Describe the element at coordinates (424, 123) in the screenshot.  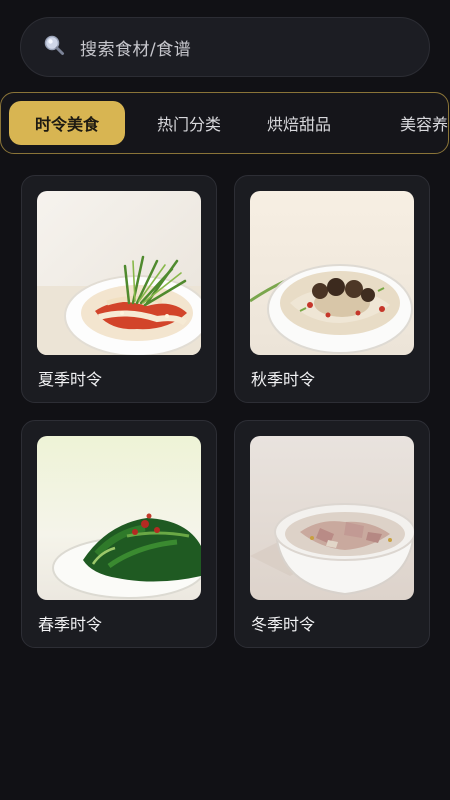
I see `tab-beauty-health: 美容养` at that location.